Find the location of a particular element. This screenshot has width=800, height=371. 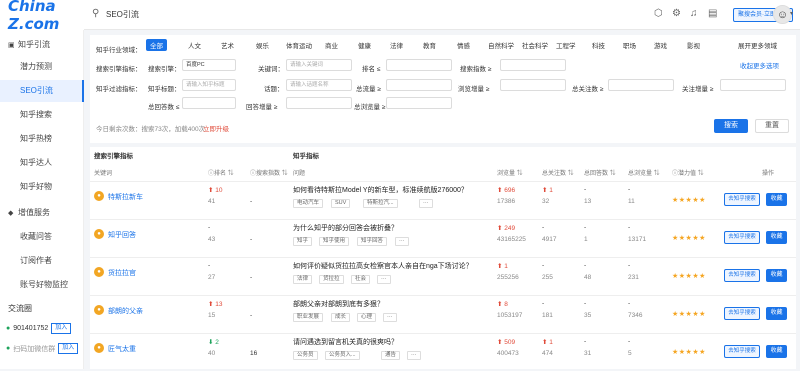

category-item: 商业 is located at coordinates (331, 45).